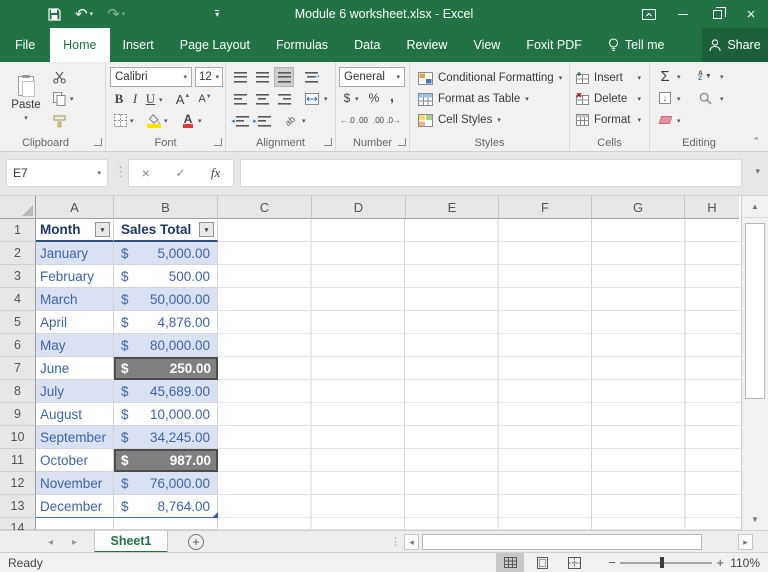  Describe the element at coordinates (215, 173) in the screenshot. I see `insert-function-button: fx` at that location.